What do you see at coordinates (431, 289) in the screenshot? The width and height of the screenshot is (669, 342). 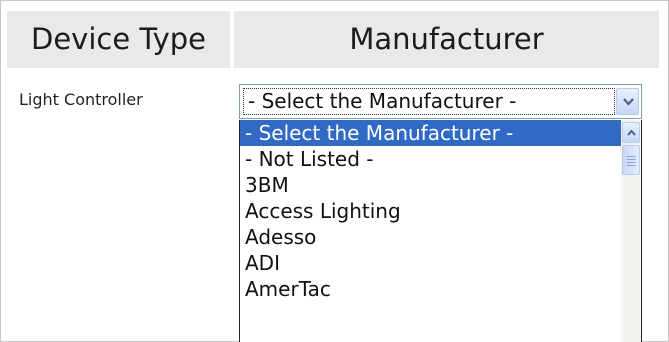 I see `manufacturer-option: AmerTac` at bounding box center [431, 289].